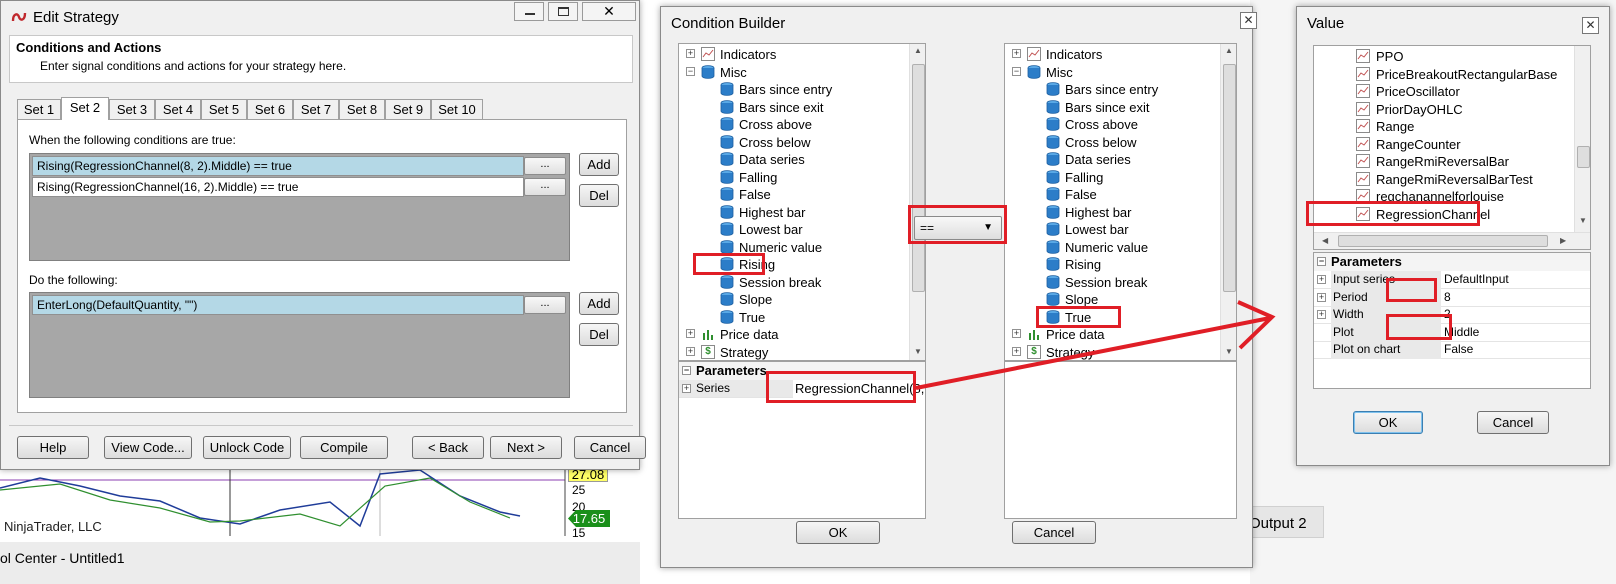 Image resolution: width=1616 pixels, height=584 pixels. What do you see at coordinates (918, 351) in the screenshot?
I see `scroll-down-icon: ▼` at bounding box center [918, 351].